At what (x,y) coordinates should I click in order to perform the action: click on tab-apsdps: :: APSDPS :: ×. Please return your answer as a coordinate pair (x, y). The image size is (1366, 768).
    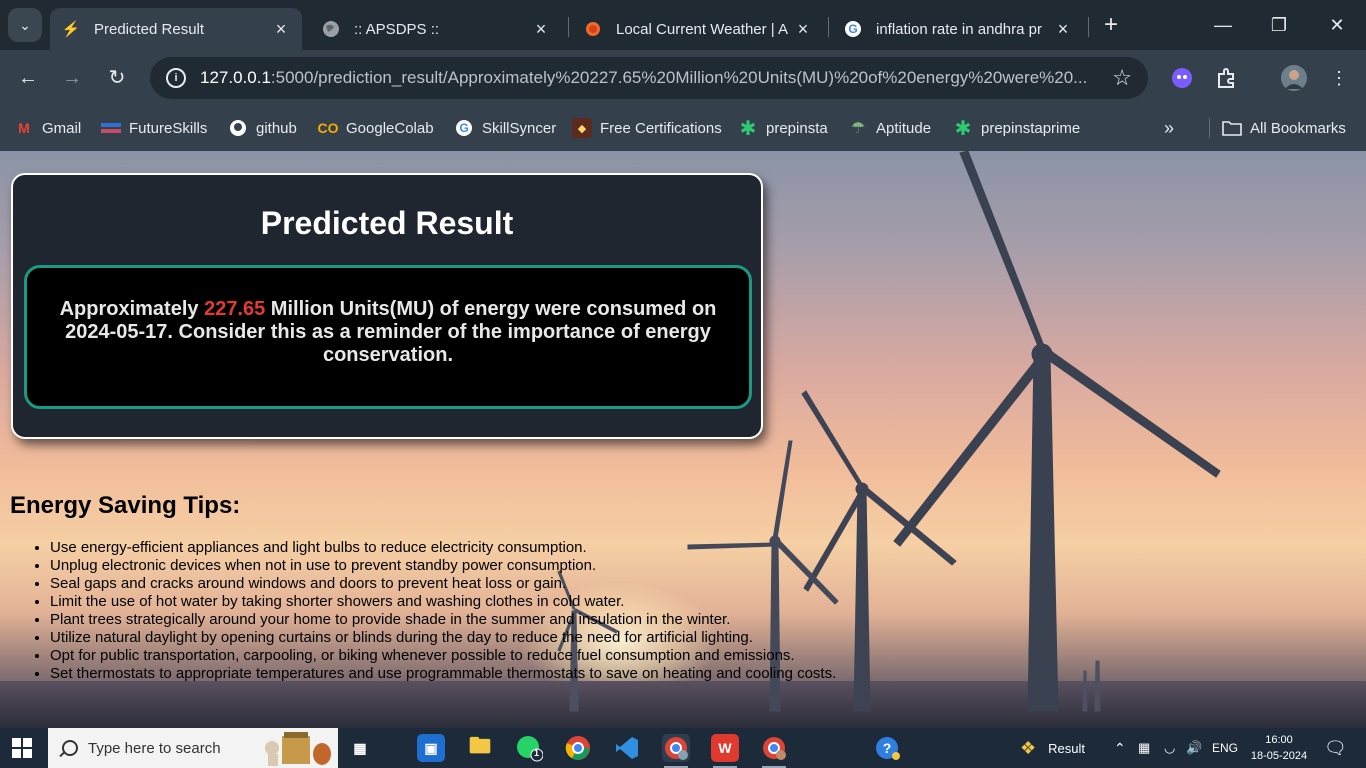
    Looking at the image, I should click on (436, 29).